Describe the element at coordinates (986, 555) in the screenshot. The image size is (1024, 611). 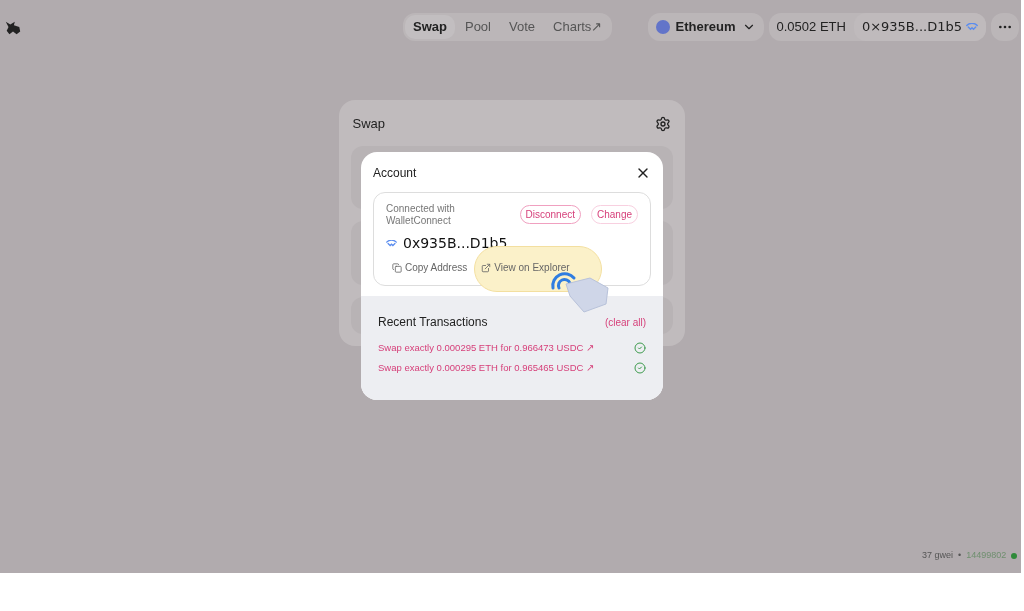
I see `block-number: 14499802` at that location.